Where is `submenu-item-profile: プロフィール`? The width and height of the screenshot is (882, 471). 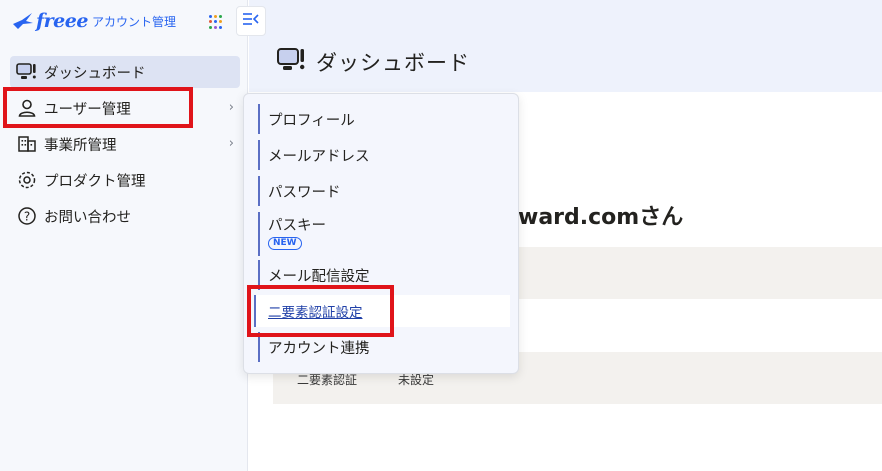
submenu-item-profile: プロフィール is located at coordinates (384, 119).